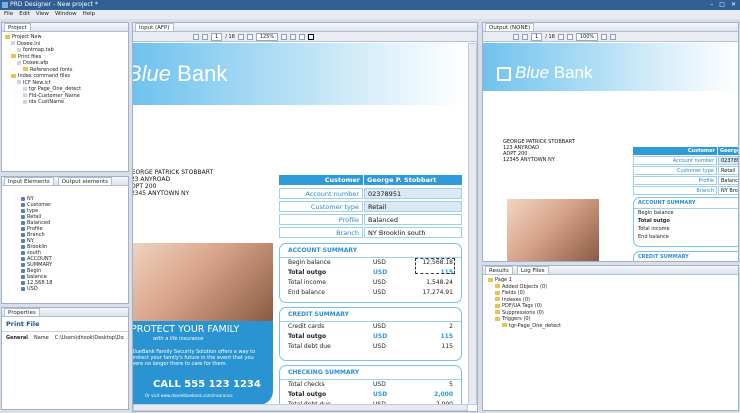 This screenshot has height=413, width=740. What do you see at coordinates (284, 36) in the screenshot?
I see `fit-page-icon` at bounding box center [284, 36].